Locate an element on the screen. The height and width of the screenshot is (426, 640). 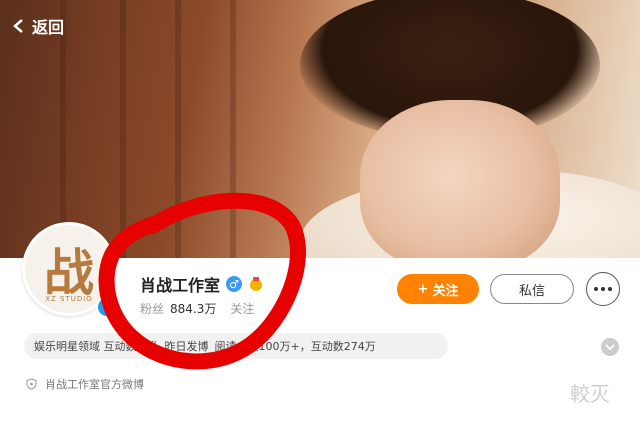
verified-badge-icon is located at coordinates (107, 307).